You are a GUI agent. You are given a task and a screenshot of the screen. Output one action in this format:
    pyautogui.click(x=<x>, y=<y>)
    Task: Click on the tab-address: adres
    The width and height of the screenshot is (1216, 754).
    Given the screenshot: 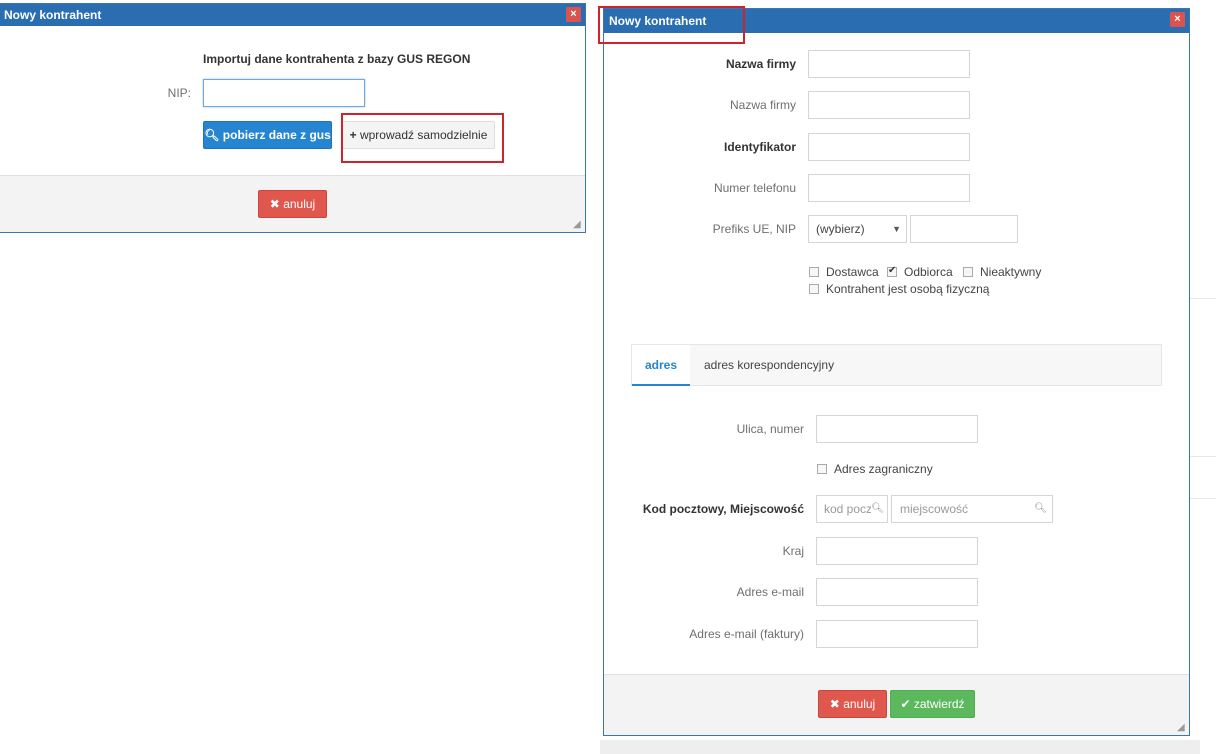 What is the action you would take?
    pyautogui.click(x=661, y=365)
    